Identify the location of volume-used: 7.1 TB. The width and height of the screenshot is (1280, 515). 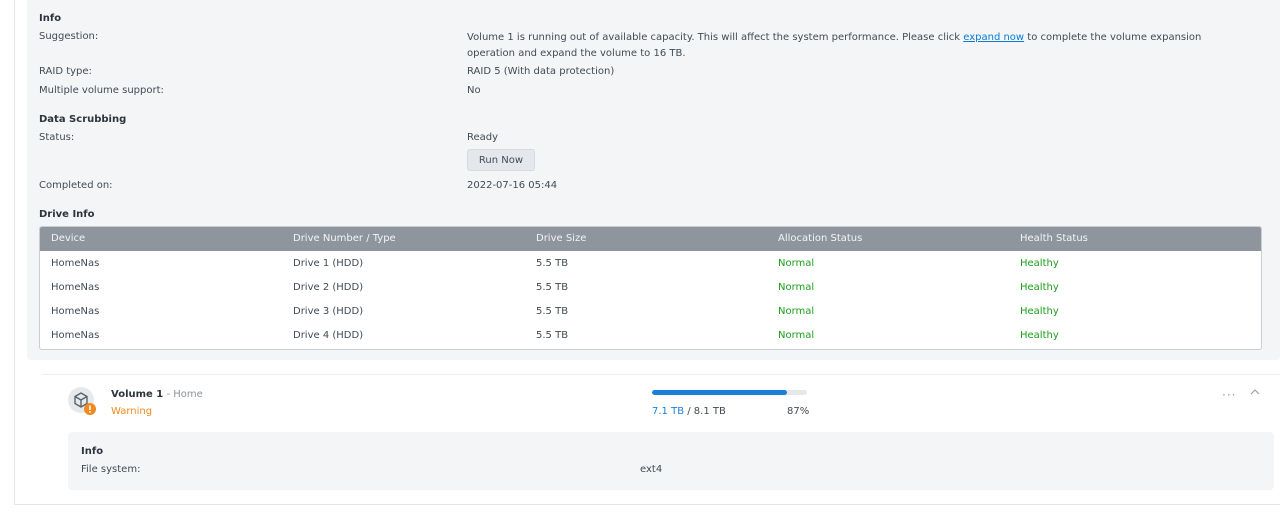
(668, 411).